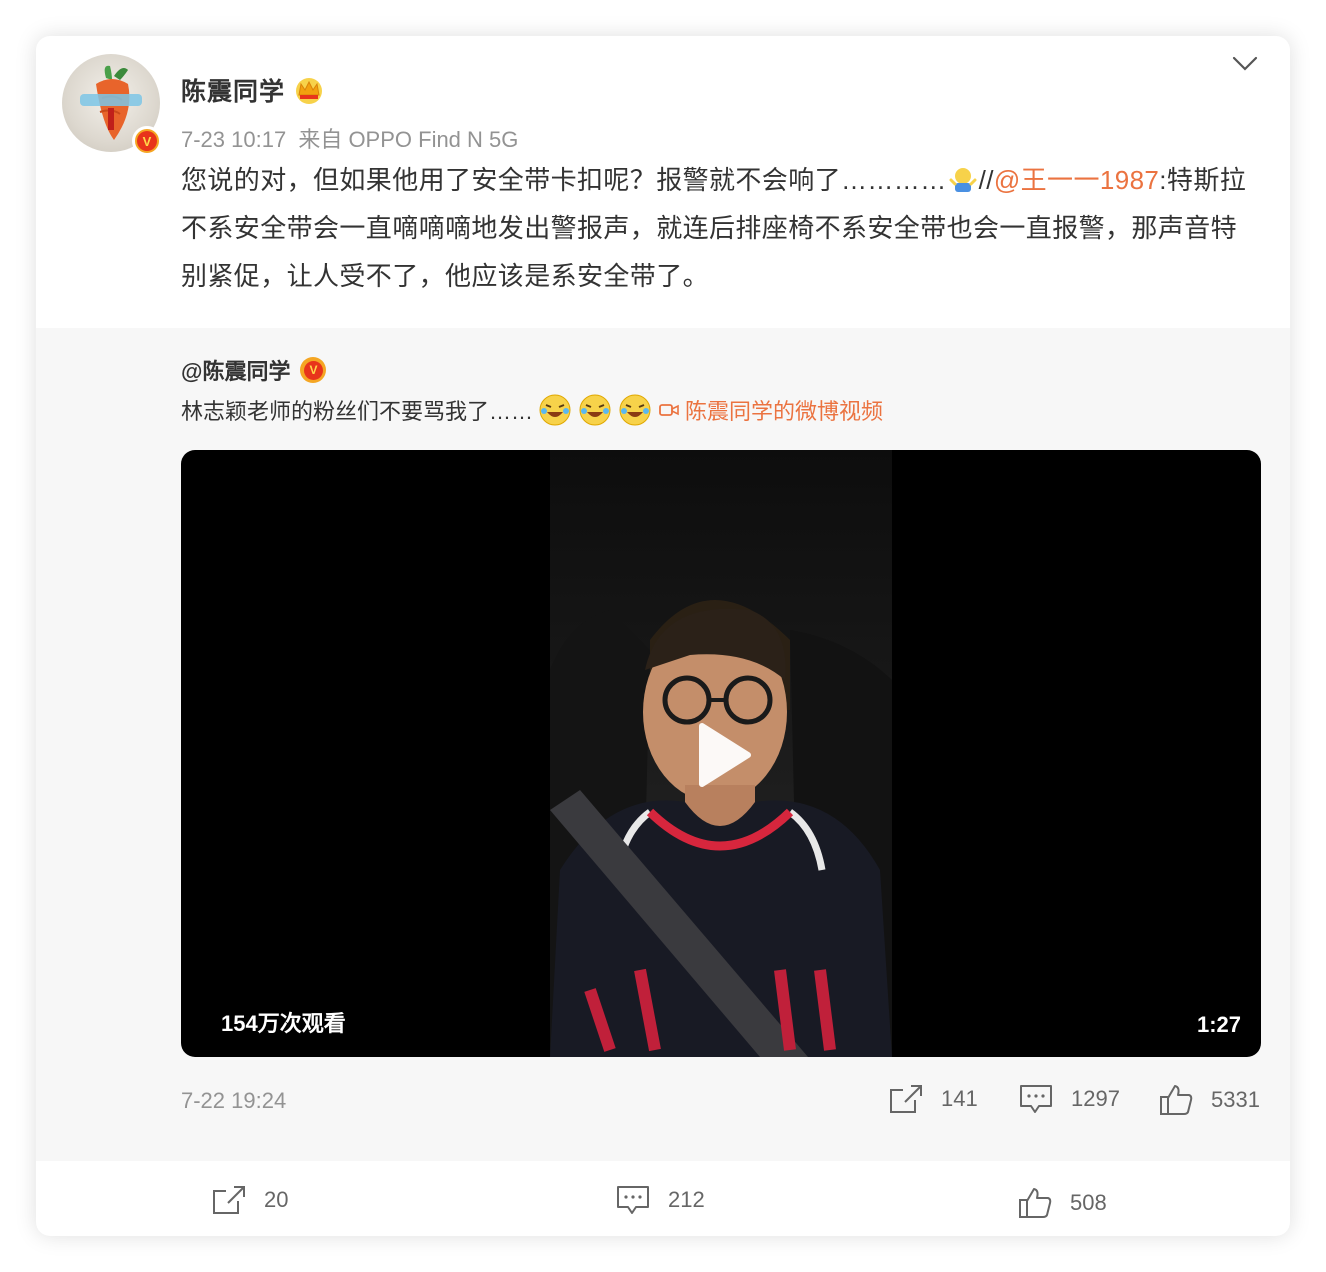  Describe the element at coordinates (963, 180) in the screenshot. I see `shrug-emoji-icon` at that location.